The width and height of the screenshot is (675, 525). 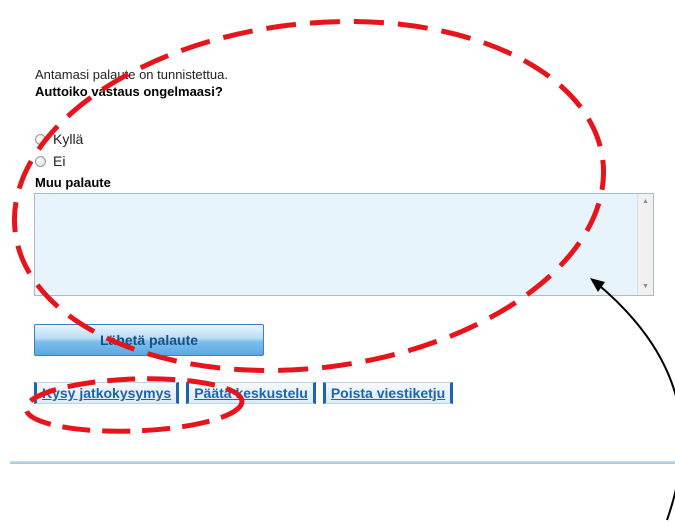 What do you see at coordinates (40, 139) in the screenshot?
I see `radio-yes` at bounding box center [40, 139].